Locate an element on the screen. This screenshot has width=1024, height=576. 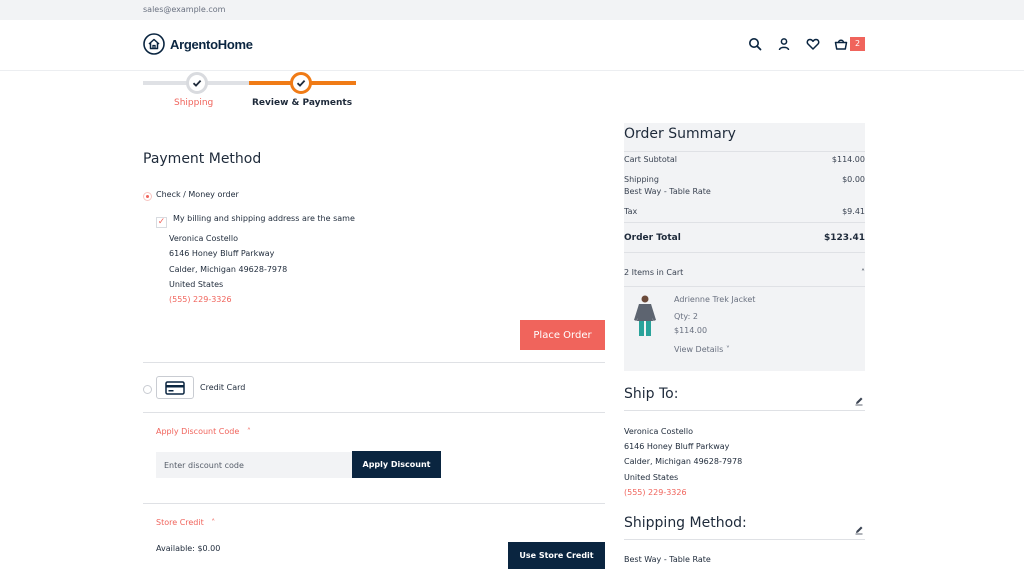
logo: ArgentoHome is located at coordinates (198, 44).